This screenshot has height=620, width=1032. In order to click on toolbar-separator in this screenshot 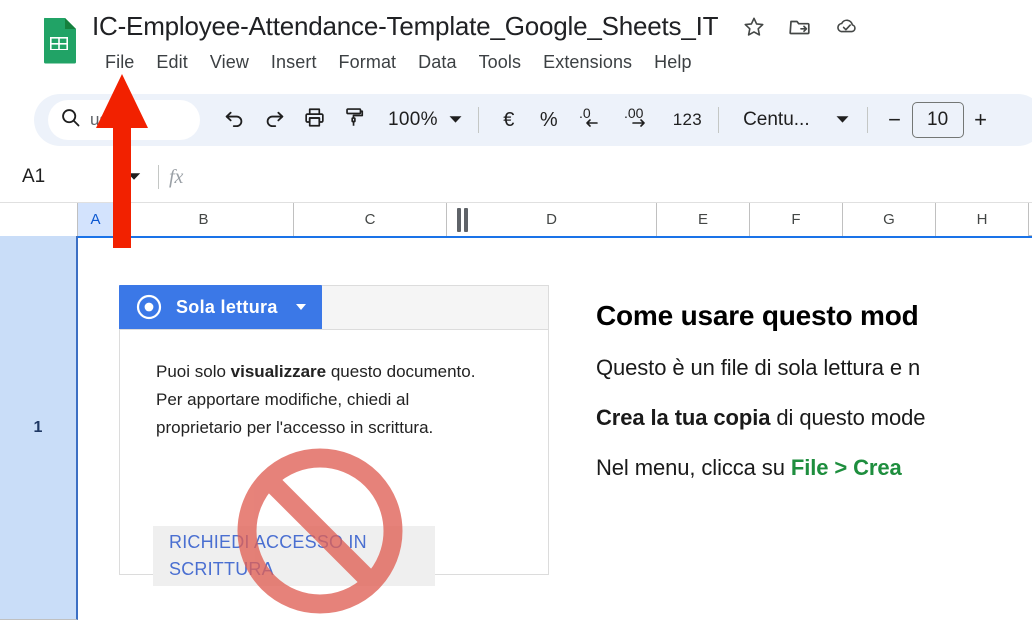, I will do `click(478, 120)`.